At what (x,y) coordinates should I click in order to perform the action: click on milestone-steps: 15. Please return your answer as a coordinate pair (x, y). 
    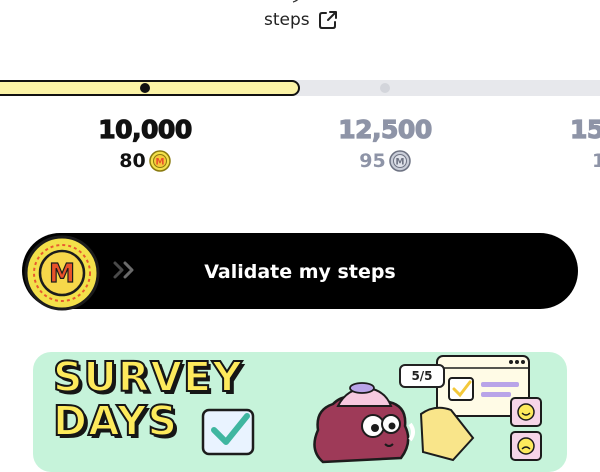
    Looking at the image, I should click on (584, 129).